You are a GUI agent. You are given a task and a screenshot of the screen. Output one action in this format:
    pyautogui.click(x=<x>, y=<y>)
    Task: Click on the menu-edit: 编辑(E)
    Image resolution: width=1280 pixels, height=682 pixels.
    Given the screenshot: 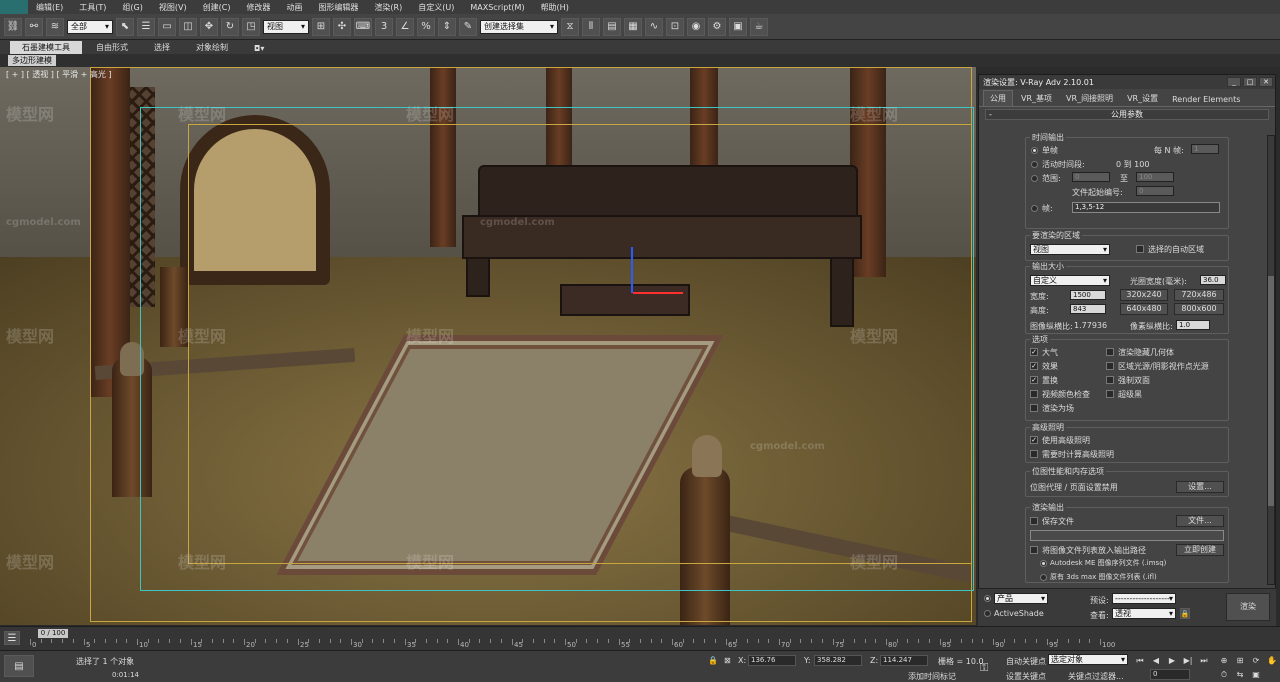 What is the action you would take?
    pyautogui.click(x=49, y=7)
    